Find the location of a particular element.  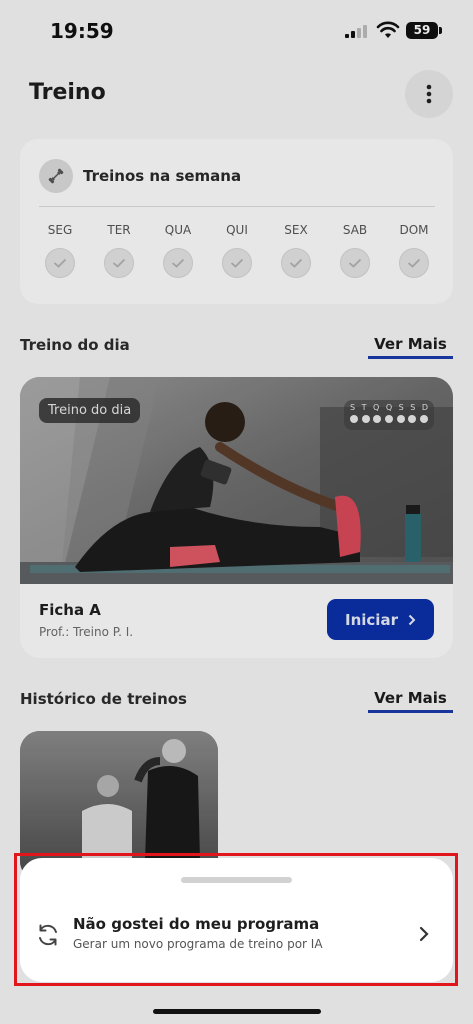

weekday-label: QUI is located at coordinates (237, 230).